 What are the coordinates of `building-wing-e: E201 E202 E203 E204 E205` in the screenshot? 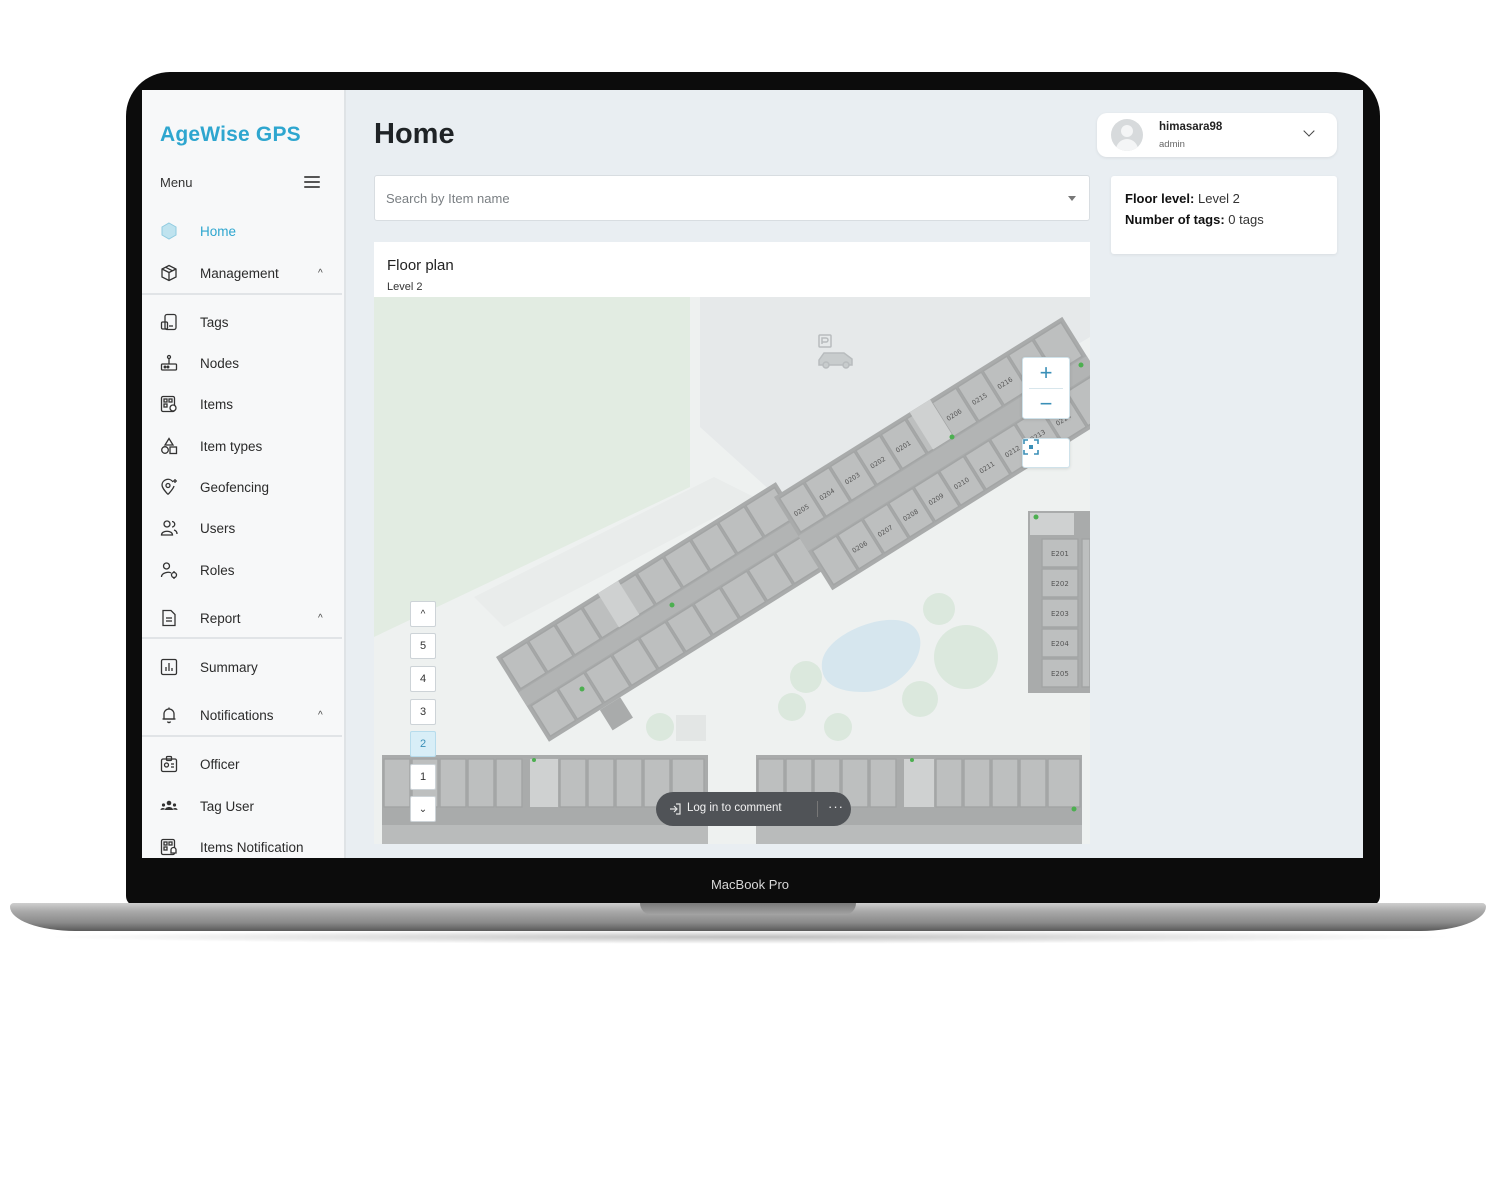 It's located at (1059, 602).